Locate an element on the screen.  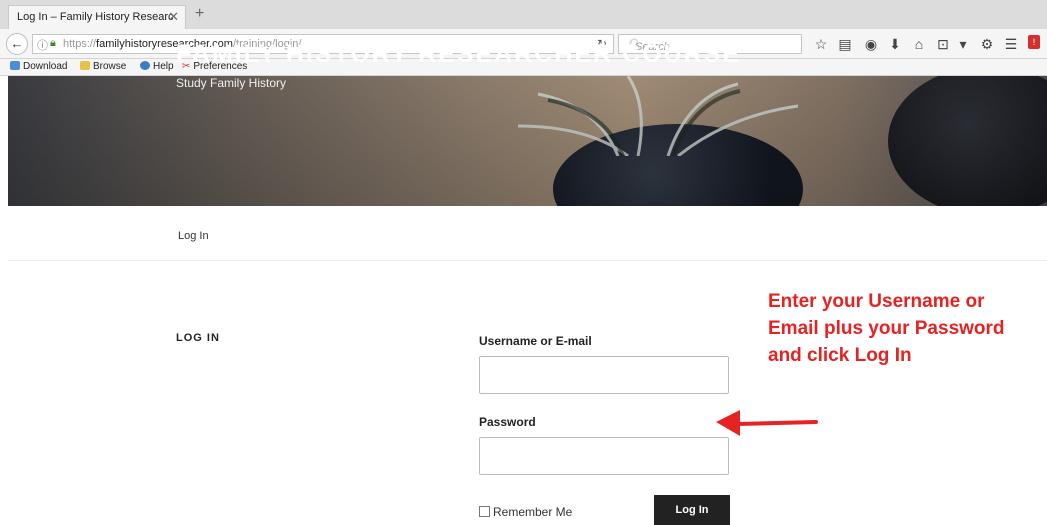
back-button: ← is located at coordinates (17, 44).